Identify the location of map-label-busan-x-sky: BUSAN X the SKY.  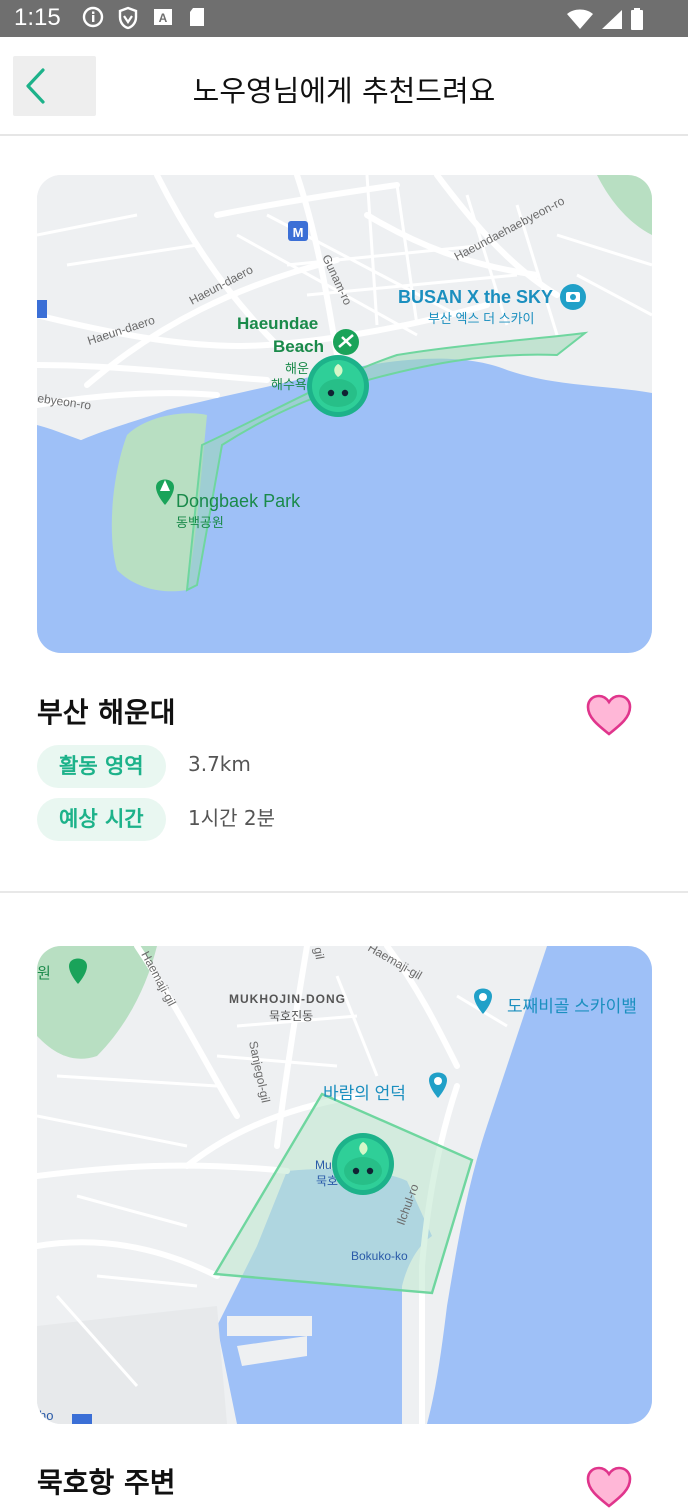
(475, 297).